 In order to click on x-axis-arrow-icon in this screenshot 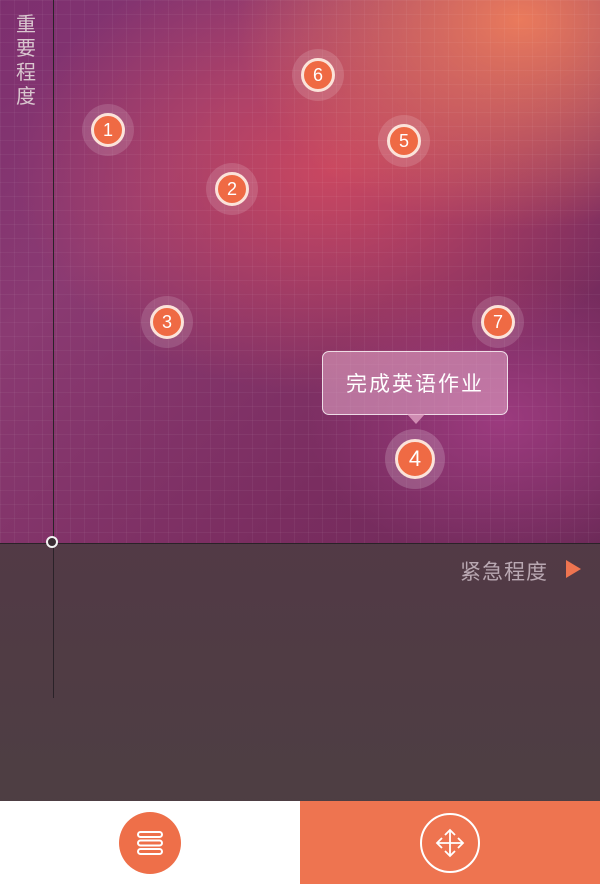, I will do `click(573, 569)`.